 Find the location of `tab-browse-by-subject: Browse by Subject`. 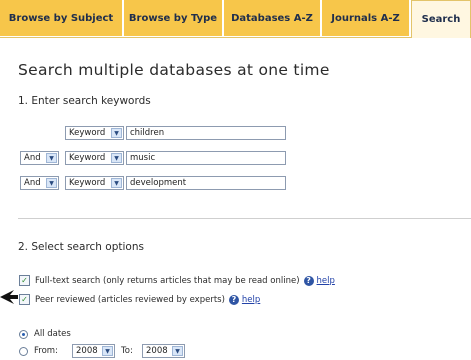

tab-browse-by-subject: Browse by Subject is located at coordinates (61, 18).